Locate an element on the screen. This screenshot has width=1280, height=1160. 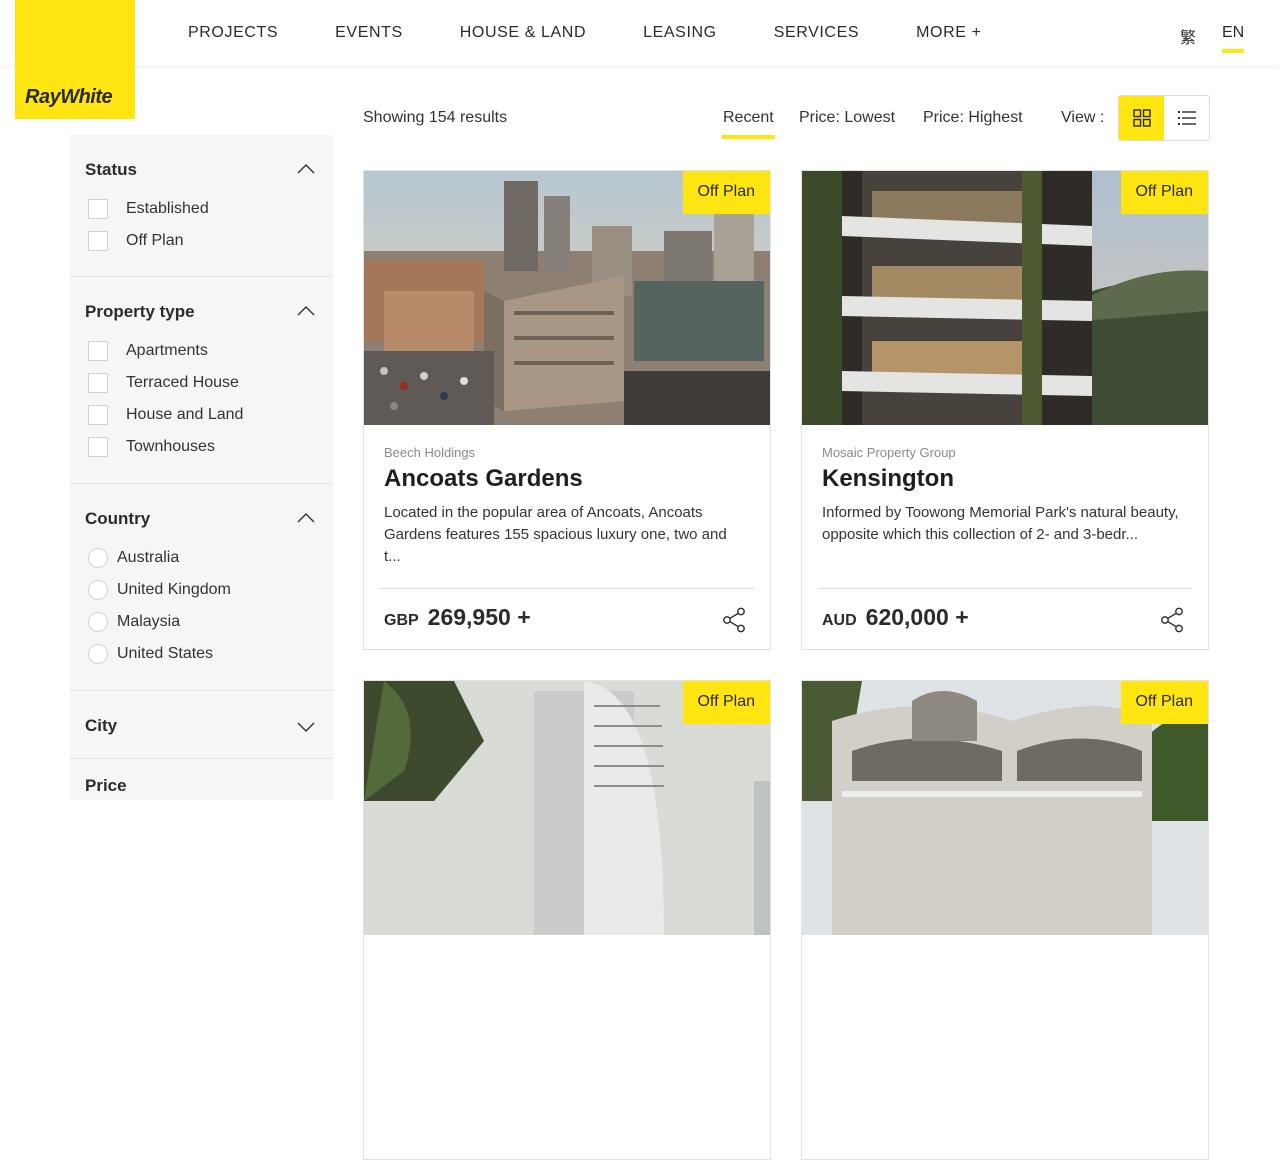
nav-more: MORE + is located at coordinates (948, 33).